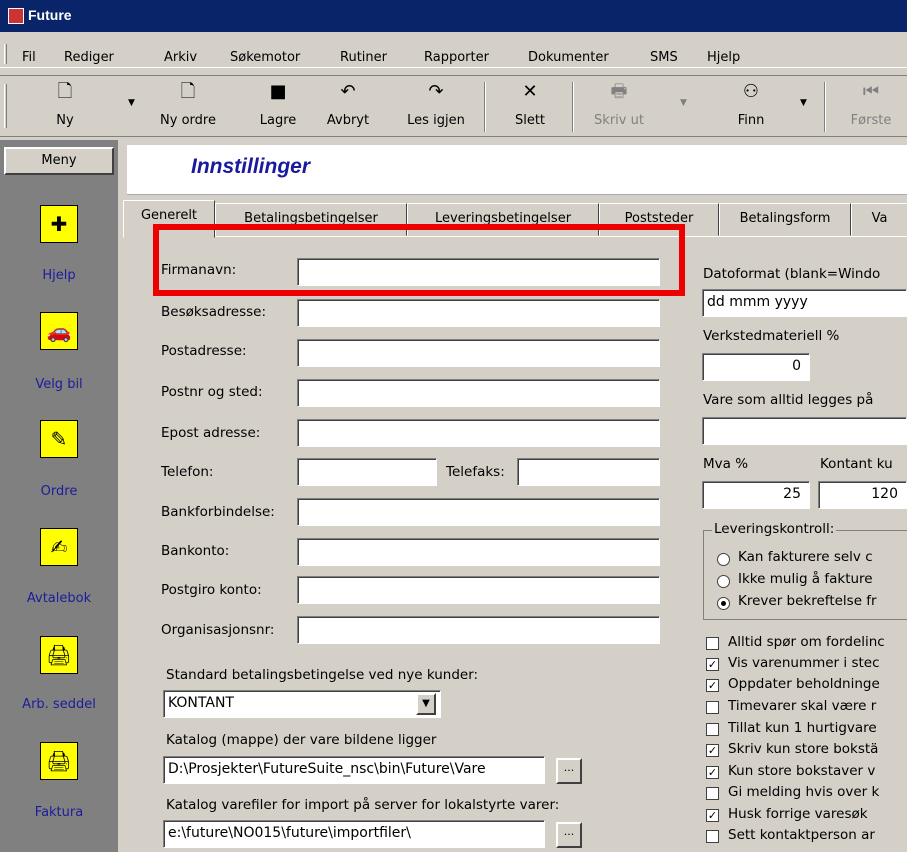  I want to click on sidebar-item-arb-seddel: Arb. seddel, so click(59, 704).